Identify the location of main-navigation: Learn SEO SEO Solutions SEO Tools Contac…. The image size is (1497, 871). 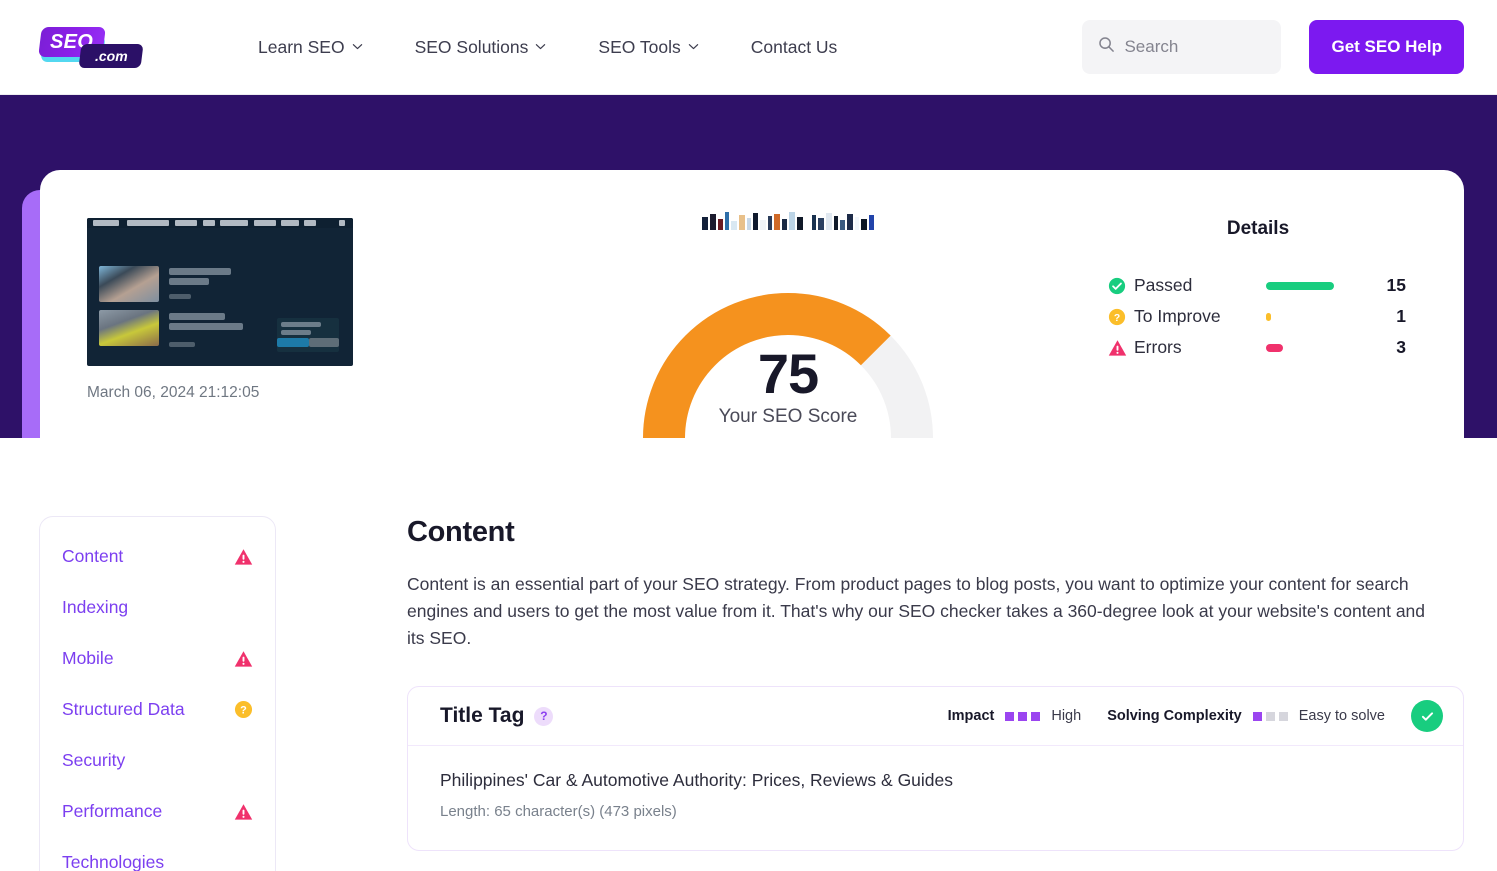
(547, 47).